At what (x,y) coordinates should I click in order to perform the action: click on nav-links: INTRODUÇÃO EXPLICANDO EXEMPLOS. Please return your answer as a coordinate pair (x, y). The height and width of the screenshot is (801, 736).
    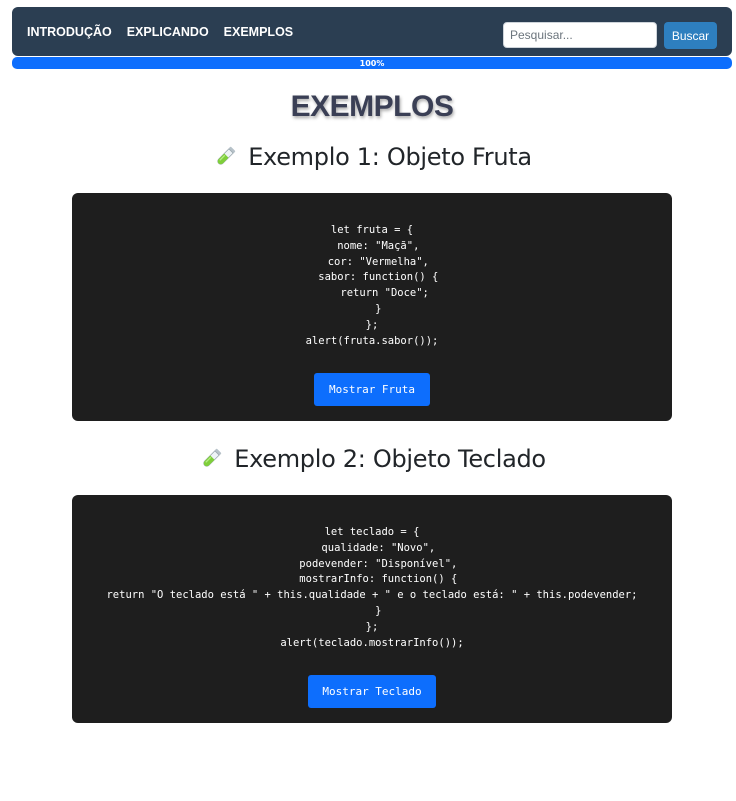
    Looking at the image, I should click on (167, 31).